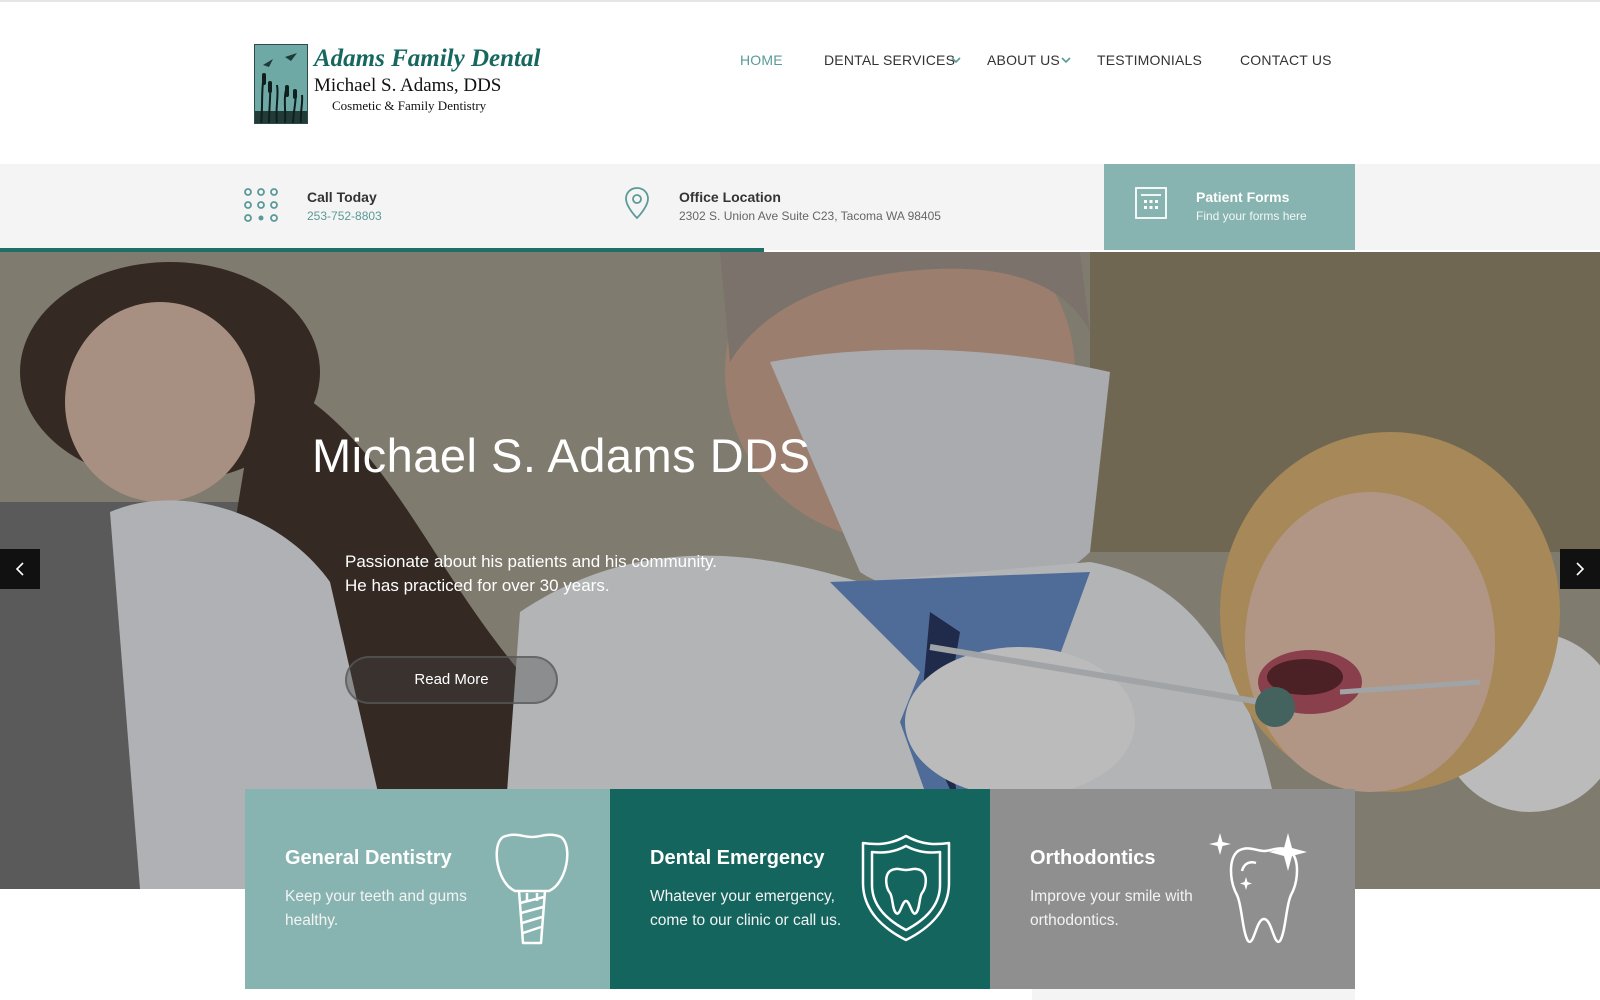 Image resolution: width=1600 pixels, height=1000 pixels. What do you see at coordinates (427, 58) in the screenshot?
I see `logo-practice-name: Adams Family Dental` at bounding box center [427, 58].